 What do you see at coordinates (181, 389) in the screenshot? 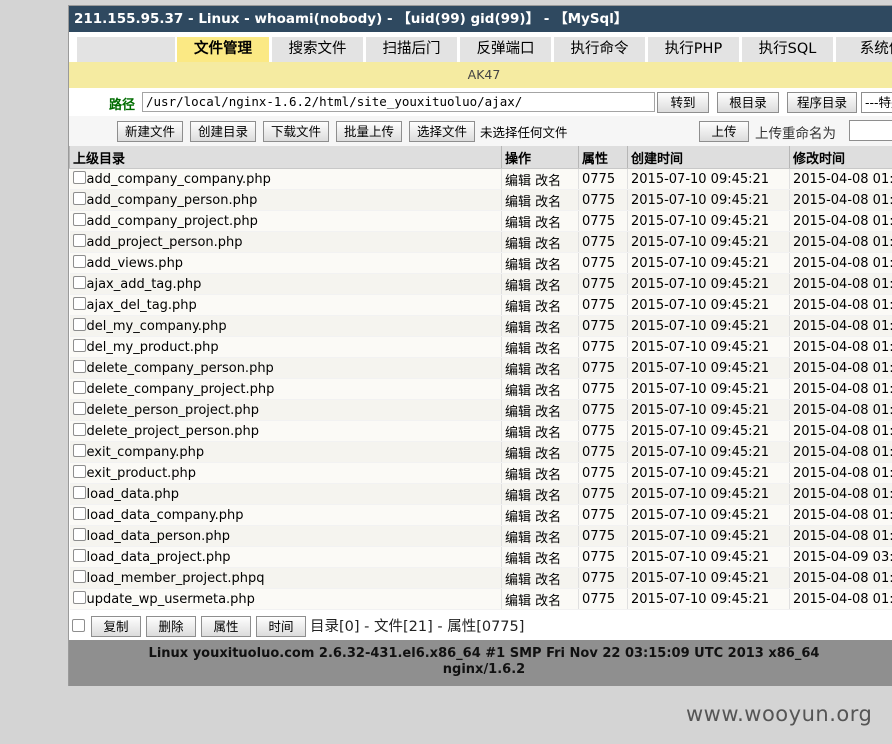
I see `file-name-link: delete_company_project.php` at bounding box center [181, 389].